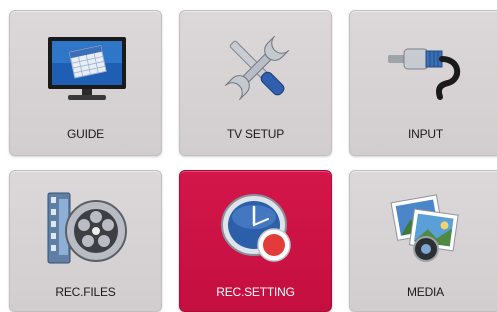 This screenshot has height=312, width=497. I want to click on guide-monitor-icon, so click(87, 68).